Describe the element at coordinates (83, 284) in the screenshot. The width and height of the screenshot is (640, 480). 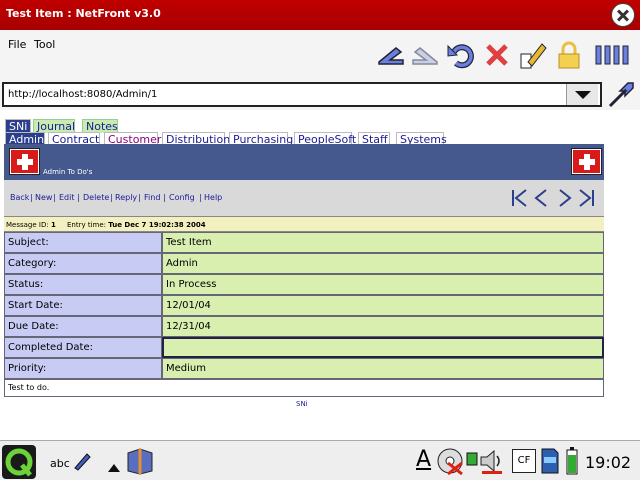
I see `field-label: Status:` at that location.